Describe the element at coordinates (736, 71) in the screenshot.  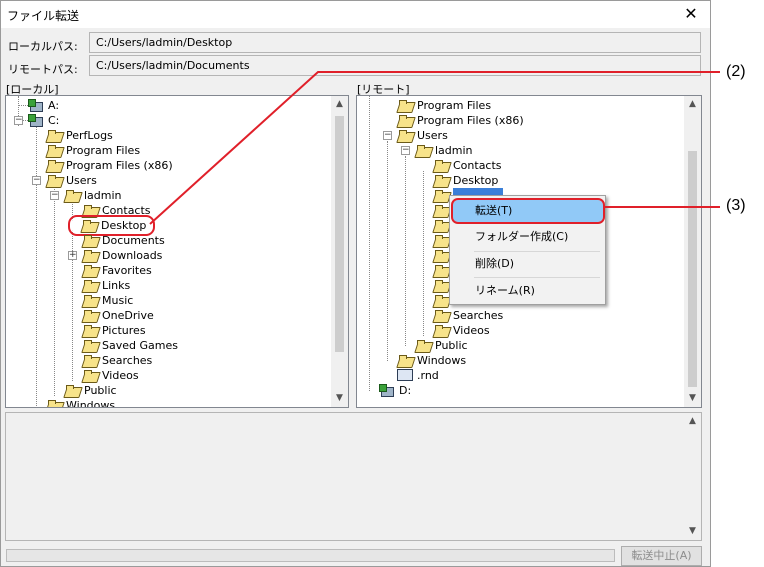
I see `callout-2: (2)` at that location.